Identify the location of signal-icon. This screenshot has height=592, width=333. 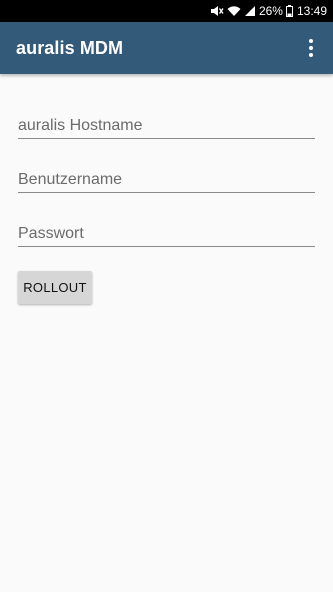
(250, 11).